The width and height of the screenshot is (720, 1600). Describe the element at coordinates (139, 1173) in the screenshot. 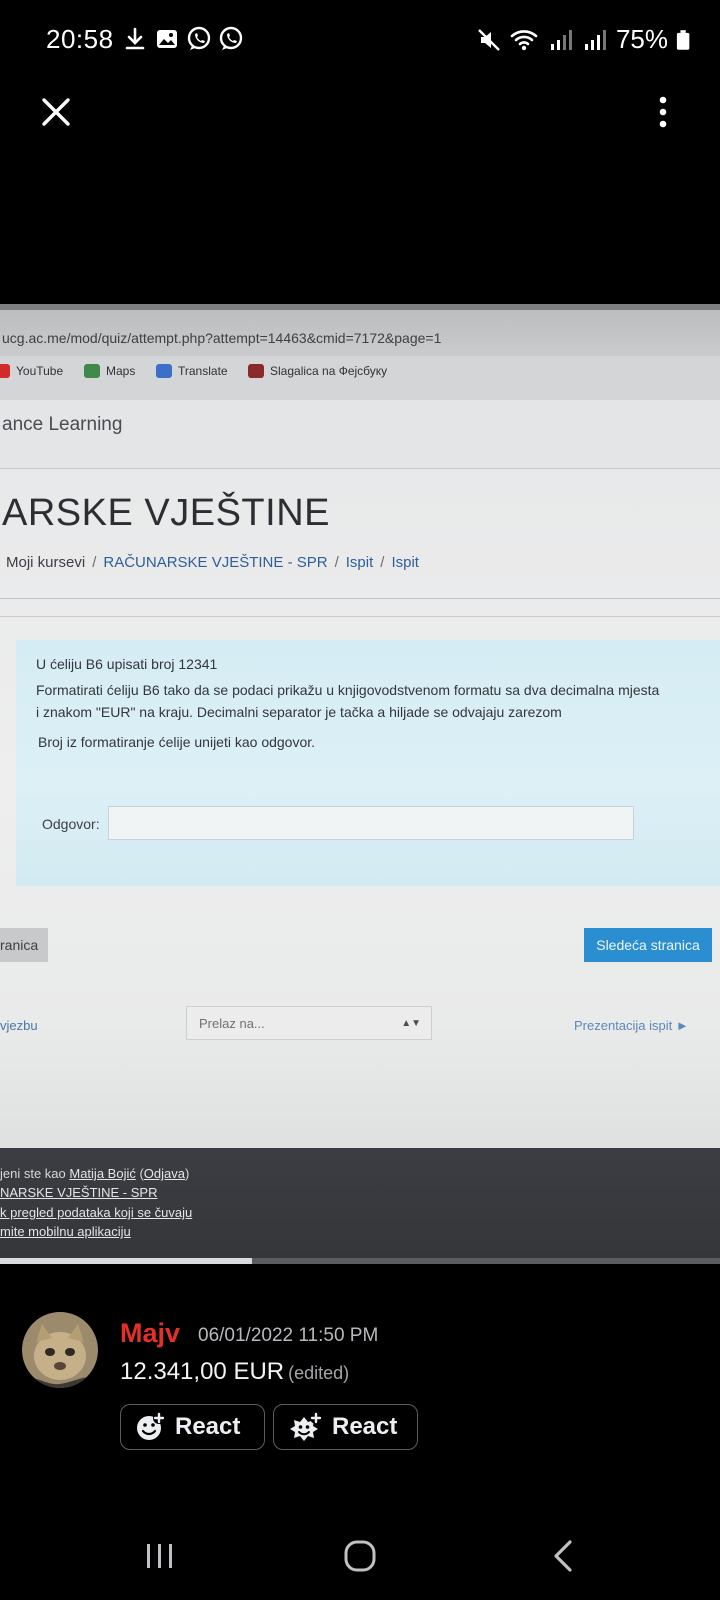

I see `photo-footer-paren-open: (` at that location.